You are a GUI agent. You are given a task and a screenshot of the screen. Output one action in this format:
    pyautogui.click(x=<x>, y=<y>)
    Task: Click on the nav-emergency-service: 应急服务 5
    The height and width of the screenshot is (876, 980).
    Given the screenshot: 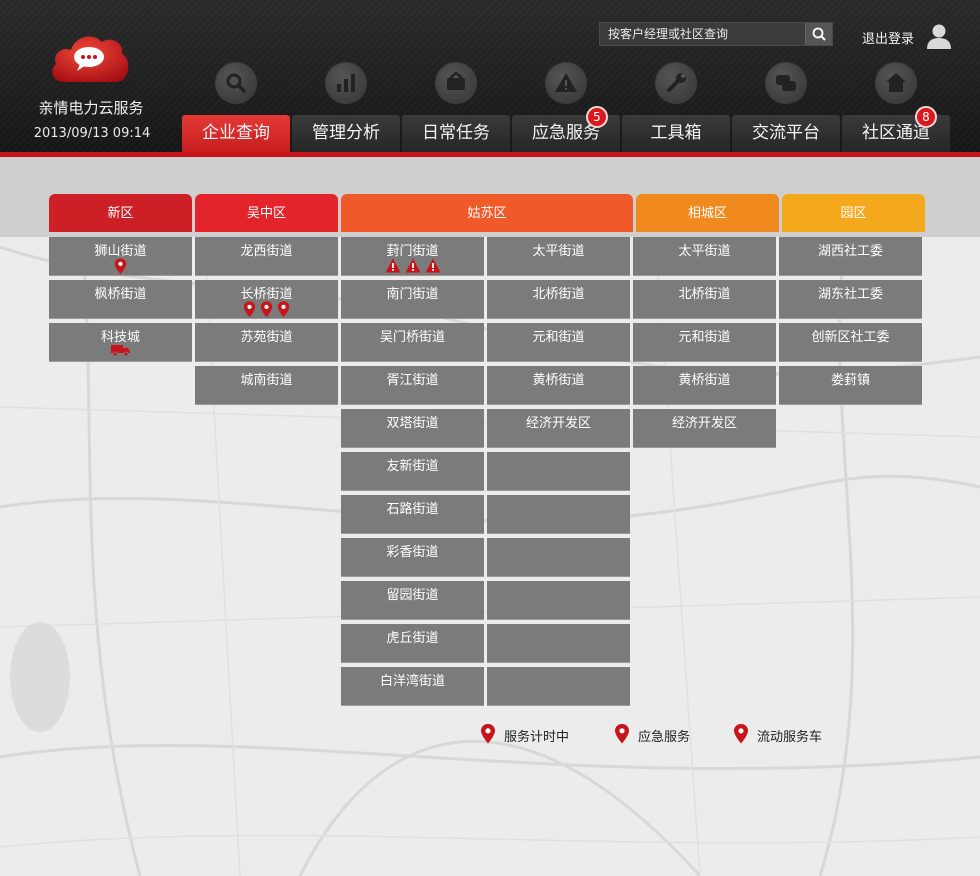 What is the action you would take?
    pyautogui.click(x=566, y=107)
    